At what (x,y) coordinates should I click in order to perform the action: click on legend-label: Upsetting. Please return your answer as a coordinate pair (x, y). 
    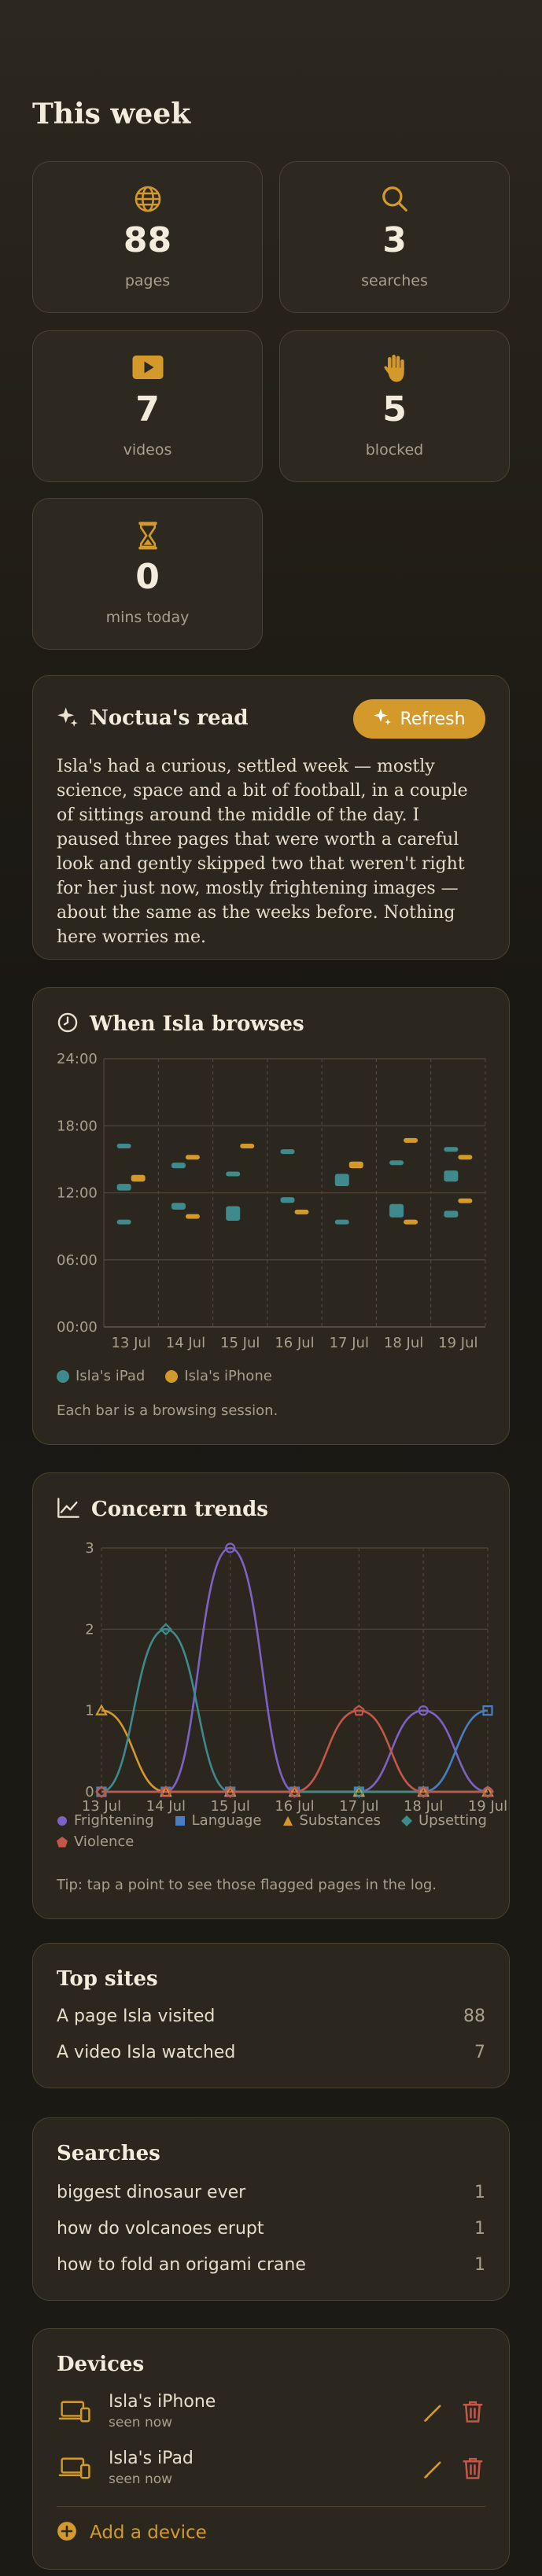
    Looking at the image, I should click on (452, 1821).